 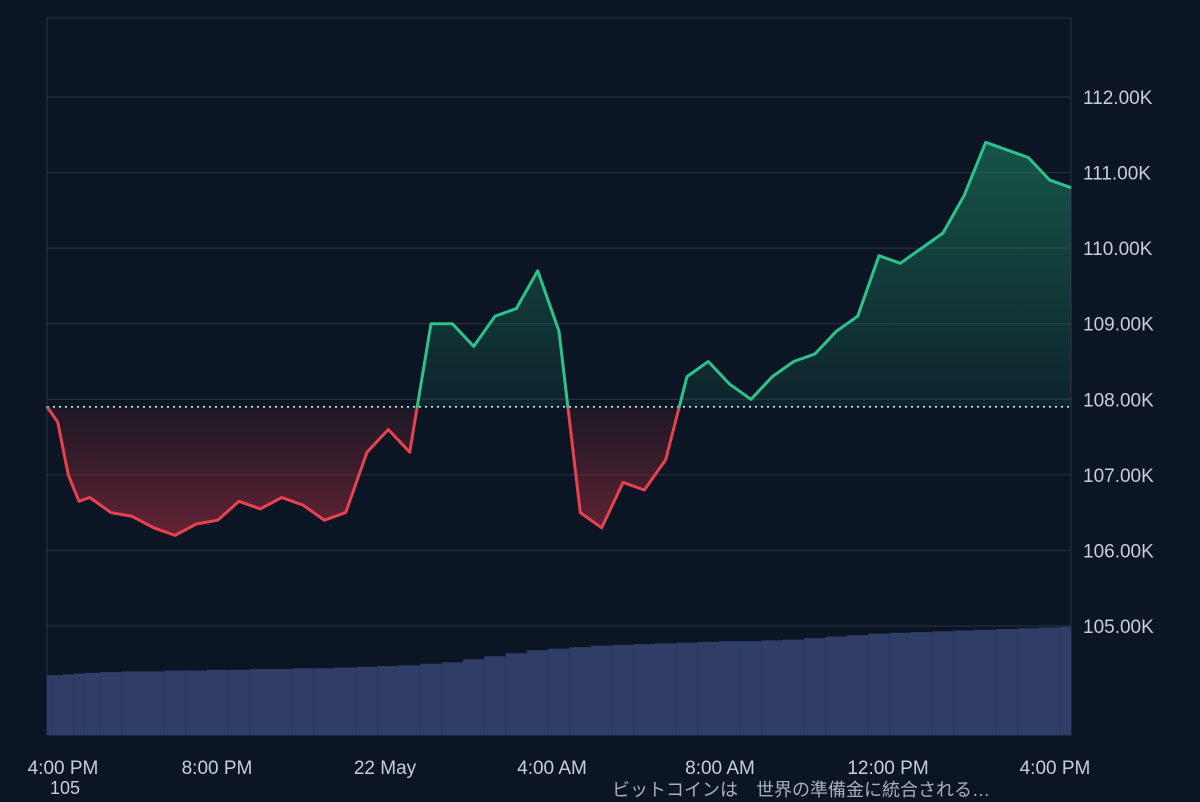 I want to click on x-tick-label-2: 22 May, so click(x=385, y=768).